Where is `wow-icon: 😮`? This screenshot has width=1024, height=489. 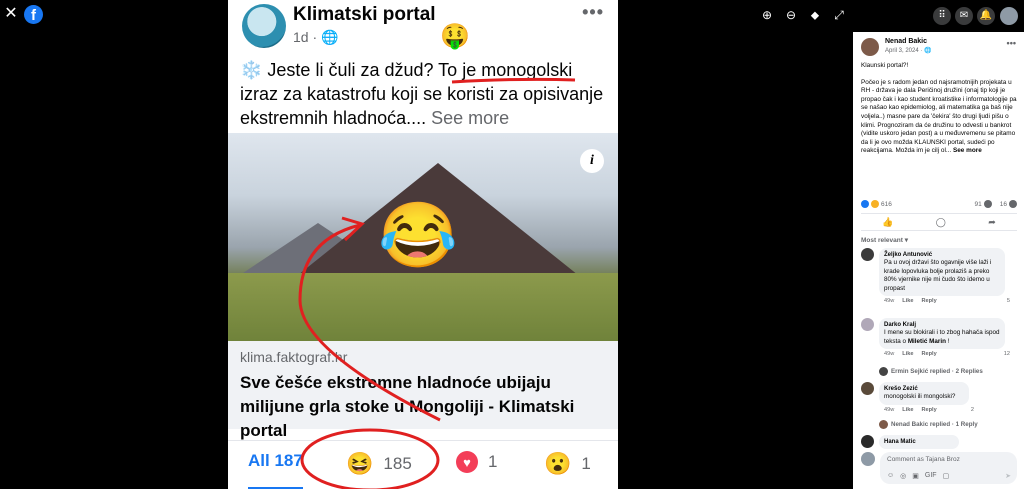
wow-icon: 😮 is located at coordinates (558, 463).